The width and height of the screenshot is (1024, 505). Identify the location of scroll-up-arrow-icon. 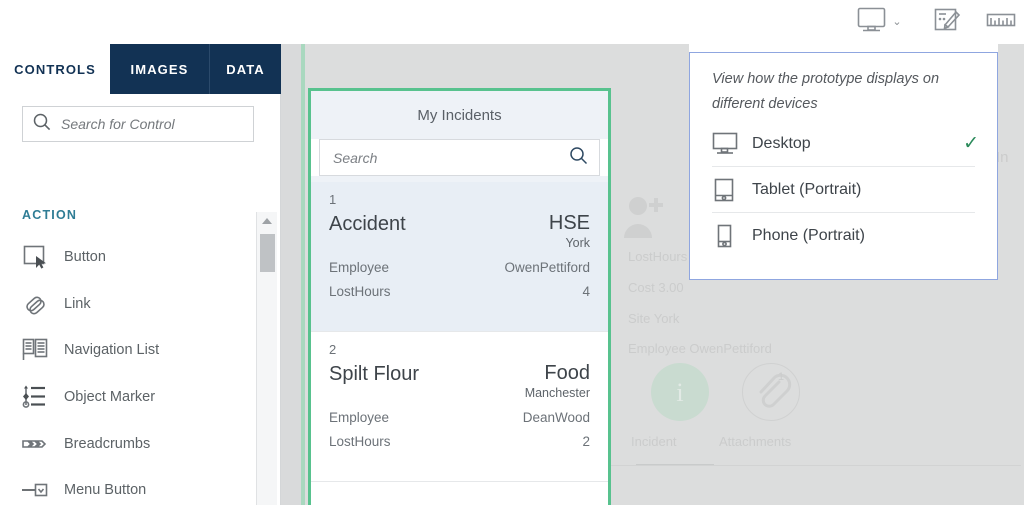
(267, 220).